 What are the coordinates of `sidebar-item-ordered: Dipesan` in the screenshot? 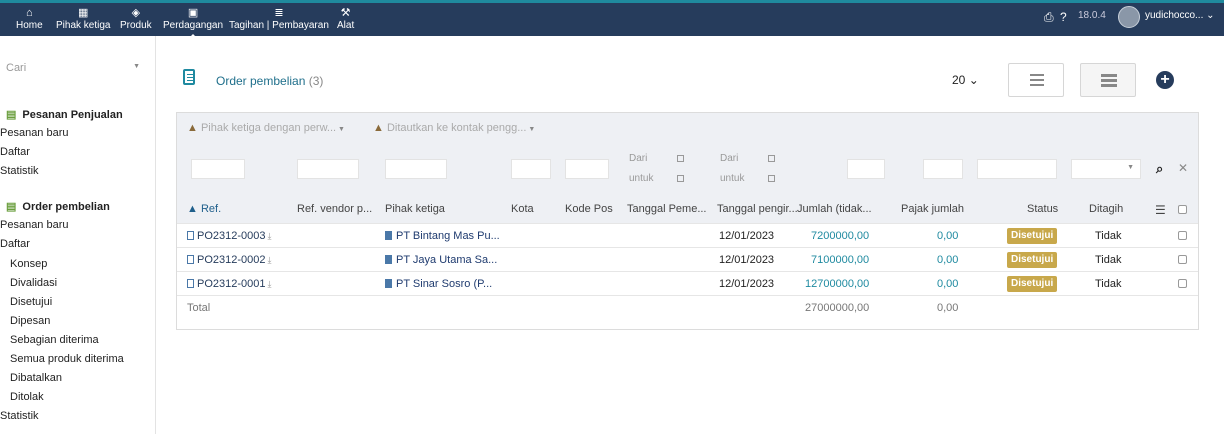 It's located at (30, 321).